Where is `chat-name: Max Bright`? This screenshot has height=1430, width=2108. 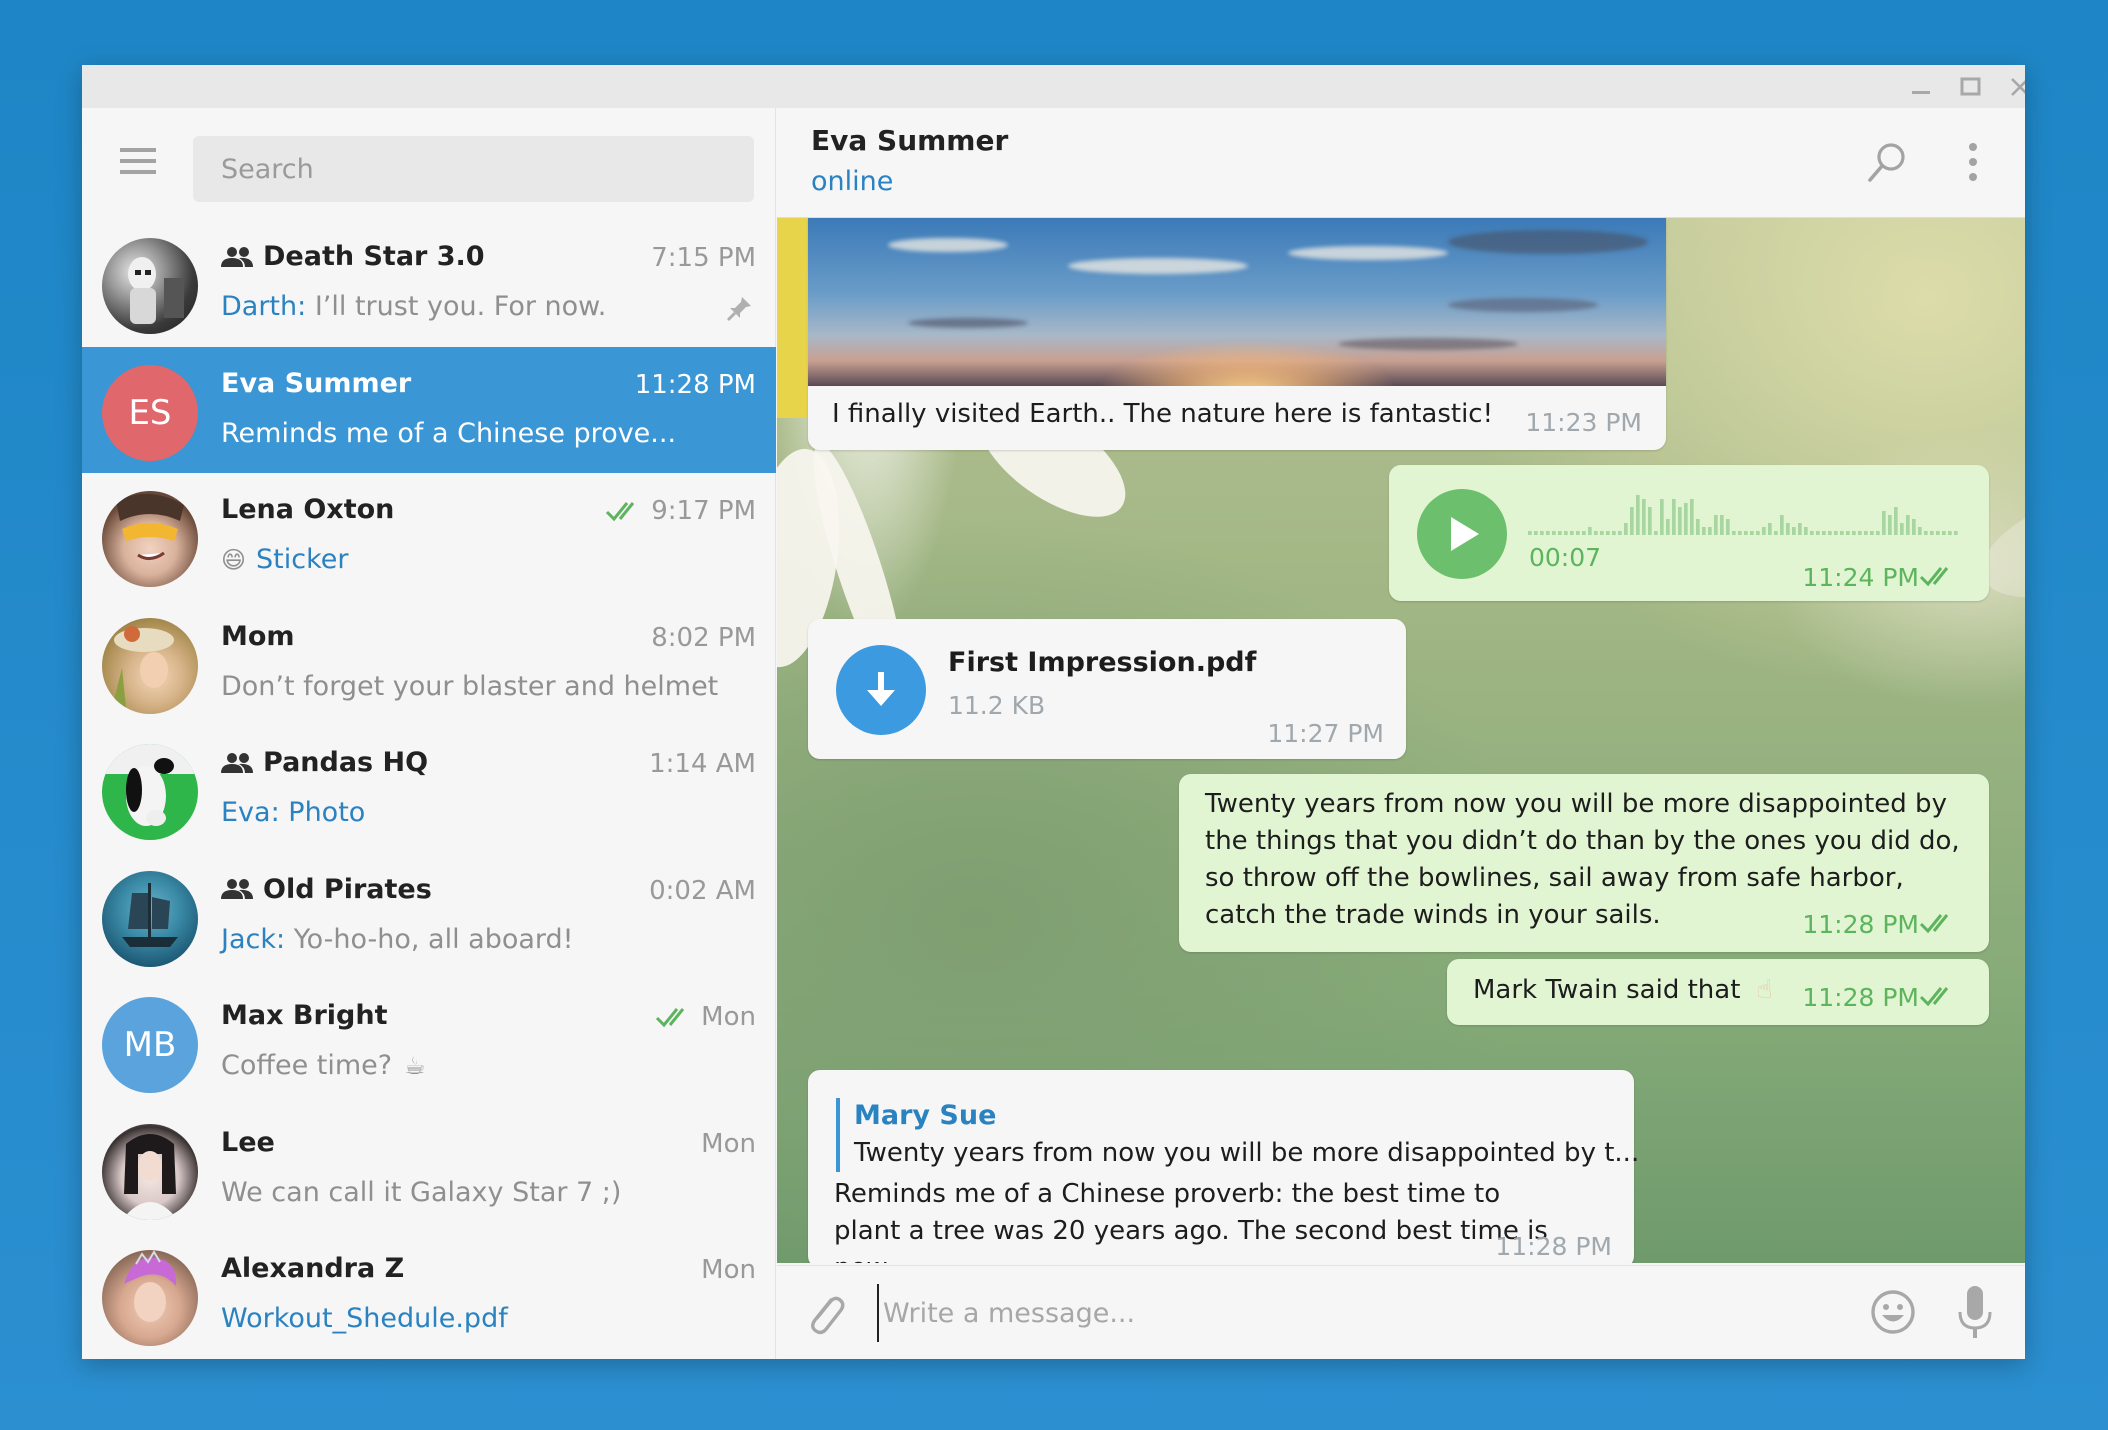 chat-name: Max Bright is located at coordinates (304, 1015).